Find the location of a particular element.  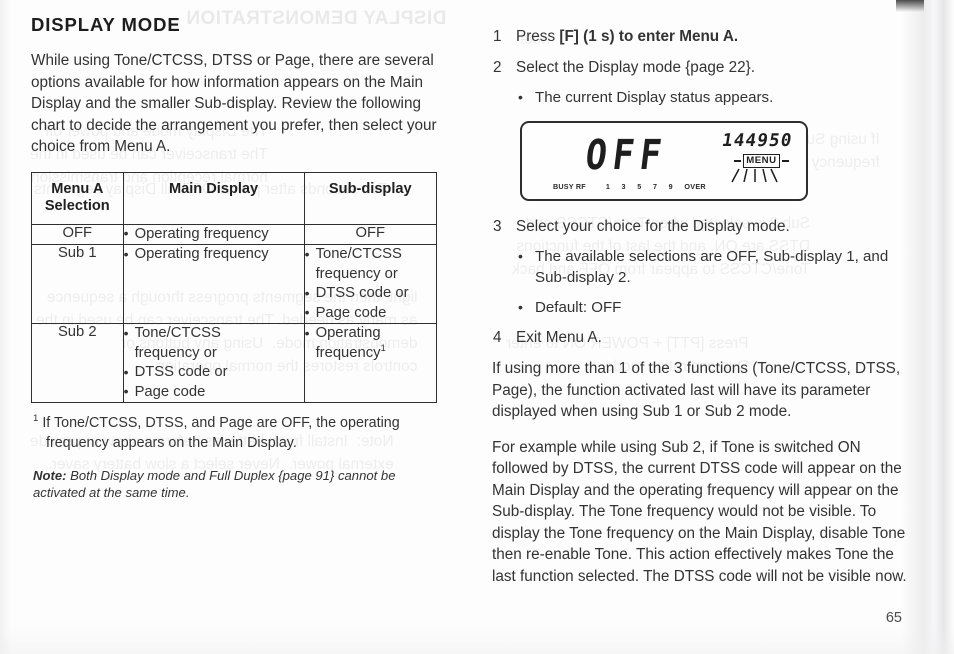

scan-edge-shadow-bottom is located at coordinates (477, 641).